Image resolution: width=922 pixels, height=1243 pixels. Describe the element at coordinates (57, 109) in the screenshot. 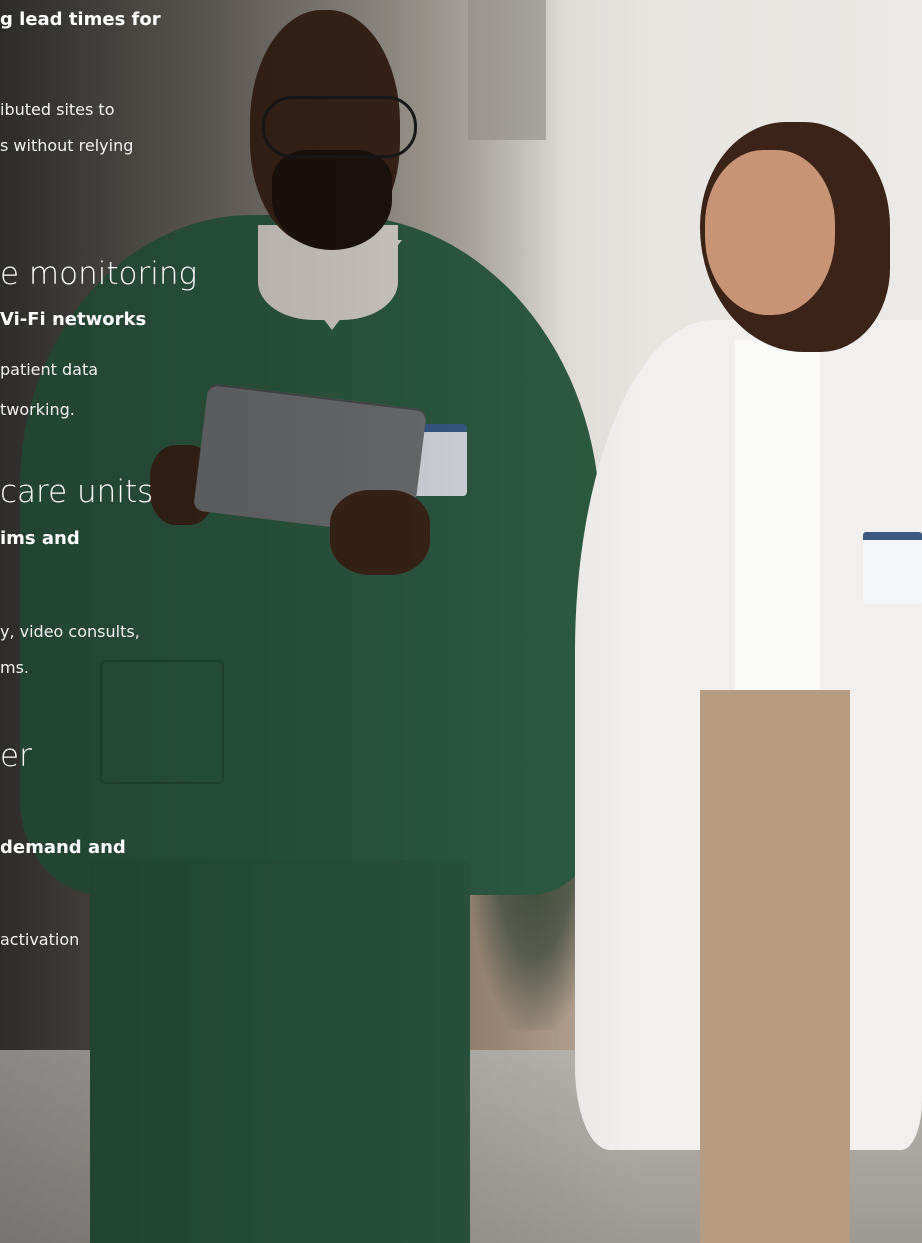

I see `section-body-line: ibuted sites to` at that location.